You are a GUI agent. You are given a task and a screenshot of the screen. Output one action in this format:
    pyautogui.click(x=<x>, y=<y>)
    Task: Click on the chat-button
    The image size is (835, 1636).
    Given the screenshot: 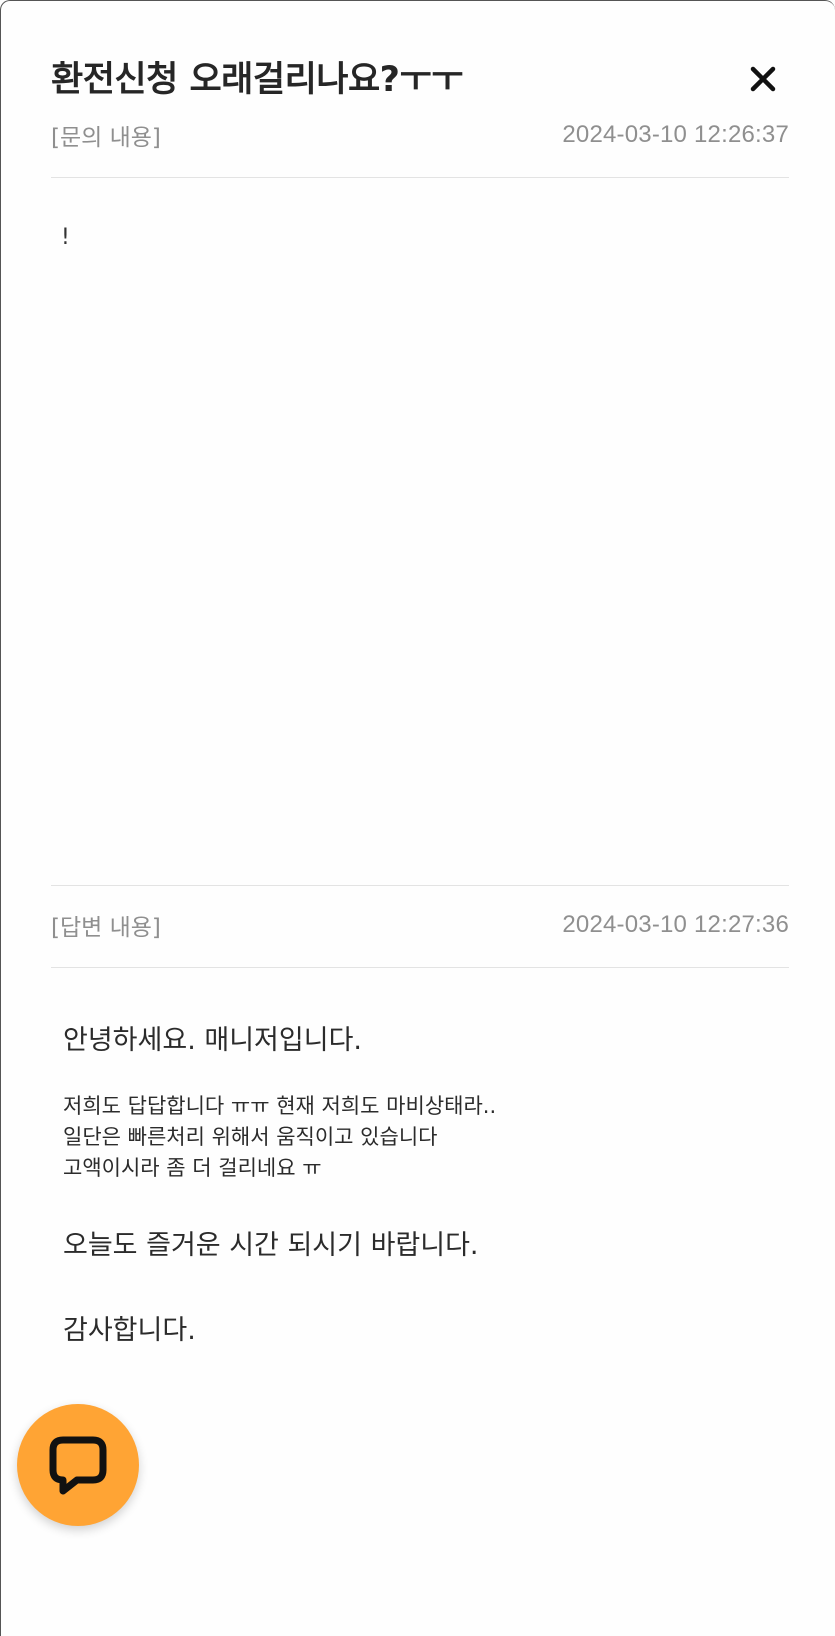 What is the action you would take?
    pyautogui.click(x=78, y=1465)
    